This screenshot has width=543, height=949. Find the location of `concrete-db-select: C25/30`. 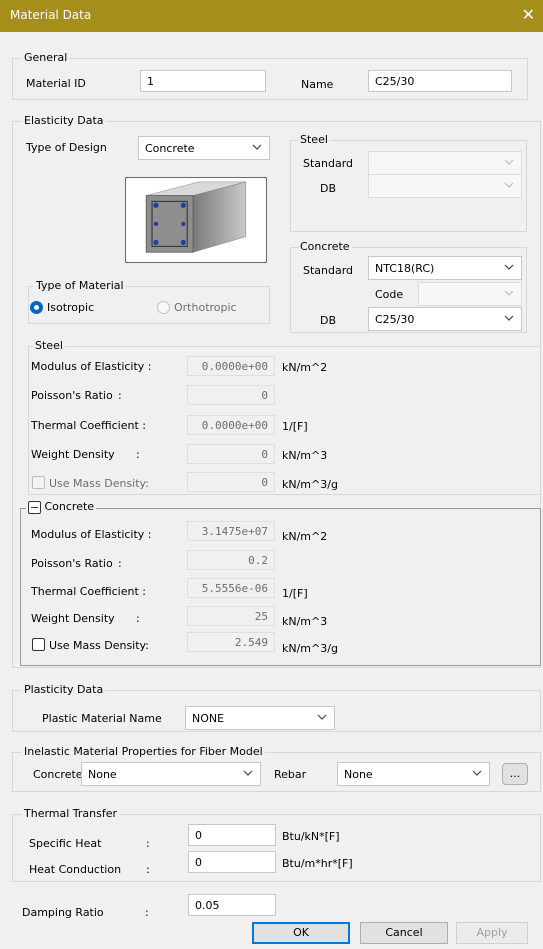

concrete-db-select: C25/30 is located at coordinates (445, 319).